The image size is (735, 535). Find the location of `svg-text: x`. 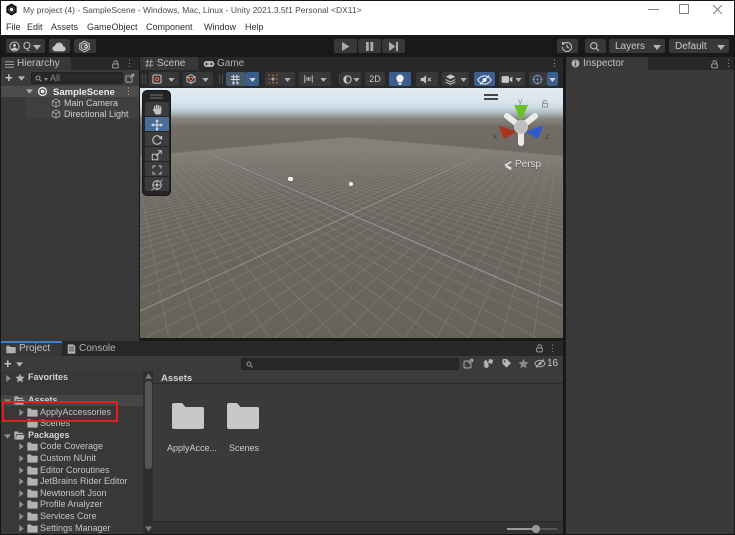

svg-text: x is located at coordinates (495, 136).